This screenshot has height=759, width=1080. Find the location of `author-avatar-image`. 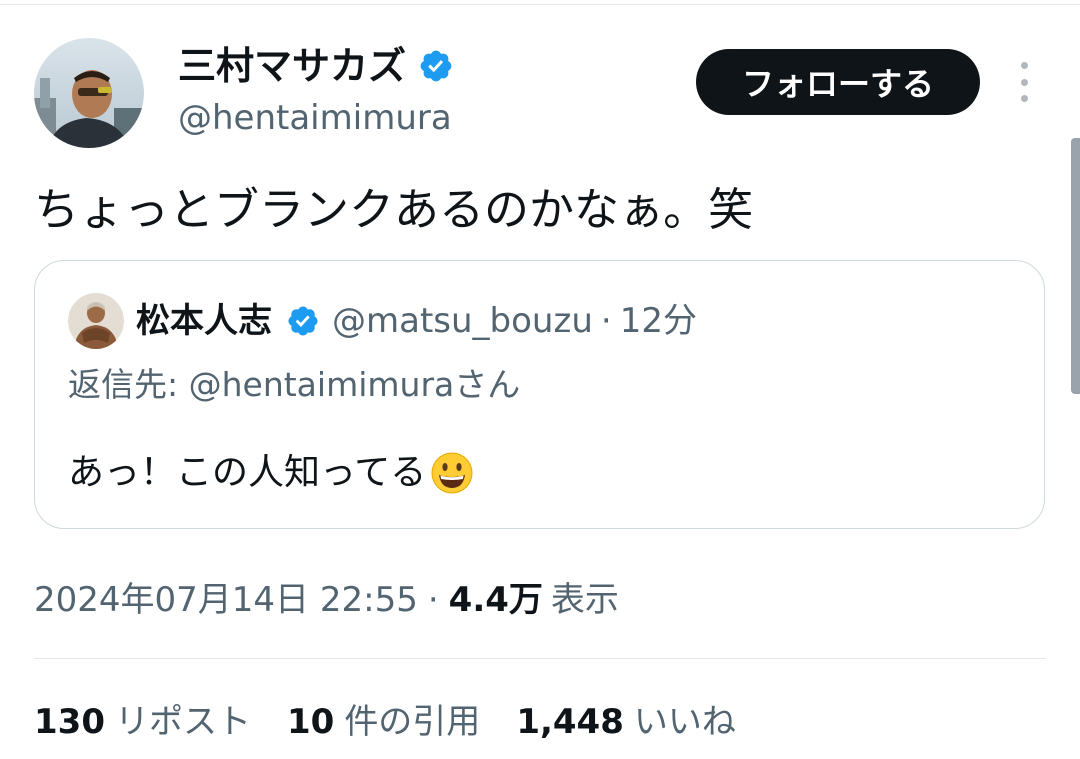

author-avatar-image is located at coordinates (89, 93).